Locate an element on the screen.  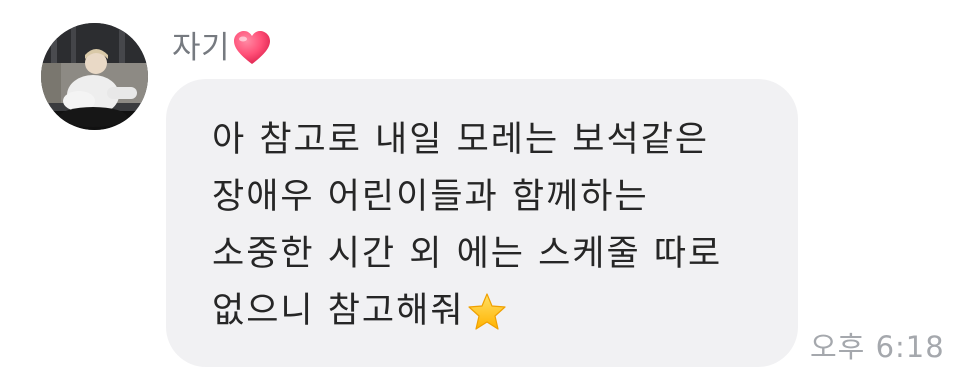
message-last-line: 없으니 참고해줘 is located at coordinates (495, 311).